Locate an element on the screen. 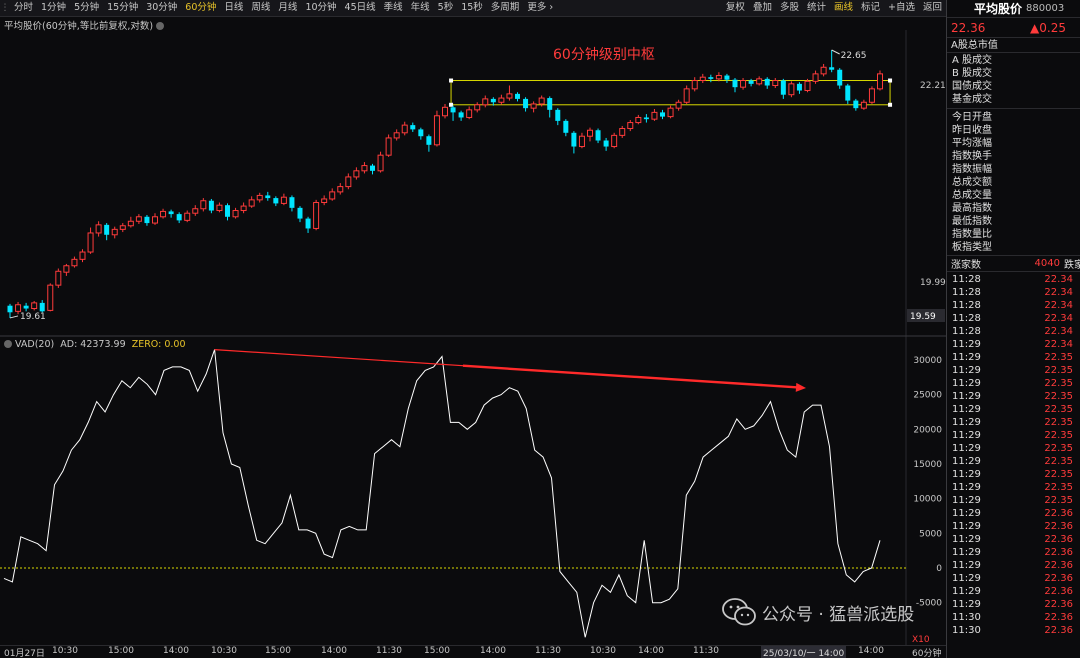 The height and width of the screenshot is (658, 1080). quote-header: 平均股价 880003 is located at coordinates (1013, 9).